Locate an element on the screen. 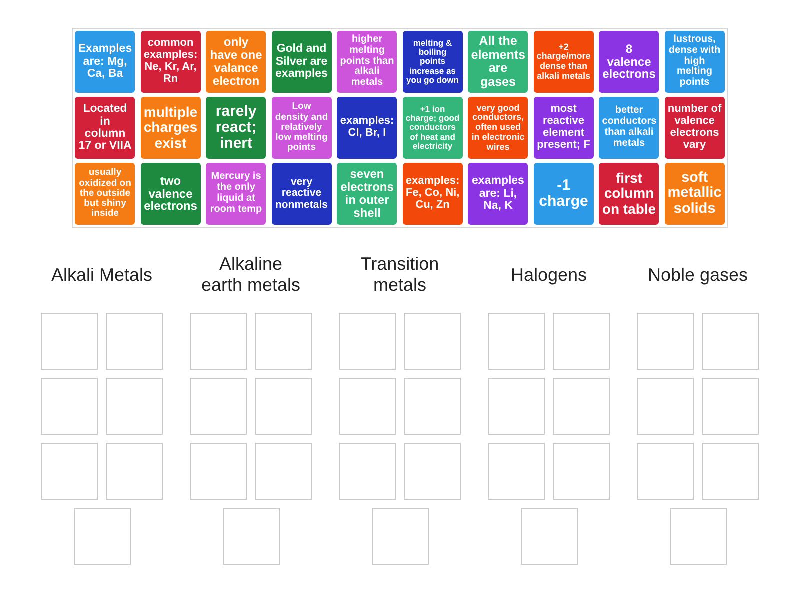 This screenshot has width=800, height=600. answer-card: better conductors than alkali metals is located at coordinates (629, 128).